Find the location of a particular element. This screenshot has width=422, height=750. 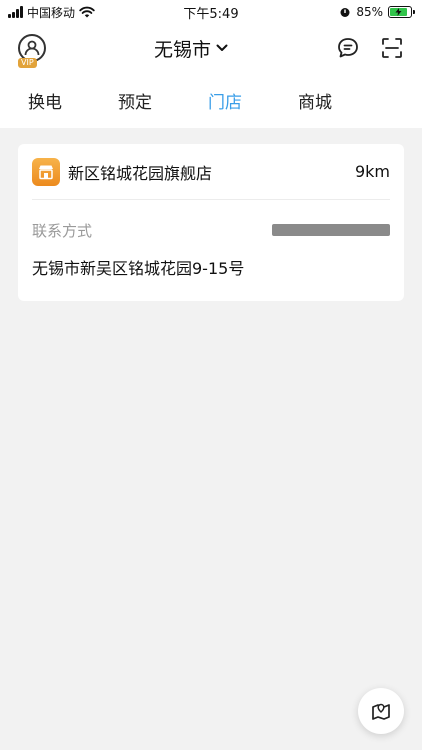

store-name: 新区铭城花园旗舰店 is located at coordinates (140, 173).